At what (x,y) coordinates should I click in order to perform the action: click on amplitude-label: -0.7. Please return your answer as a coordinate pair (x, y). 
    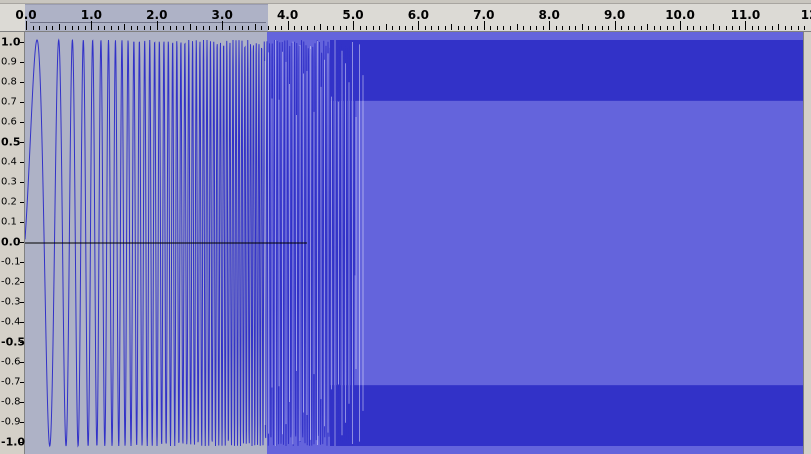
    Looking at the image, I should click on (11, 382).